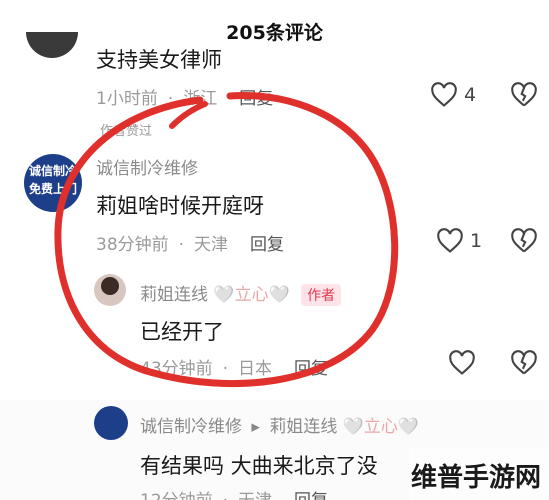 Image resolution: width=549 pixels, height=500 pixels. I want to click on like-button: 1, so click(459, 241).